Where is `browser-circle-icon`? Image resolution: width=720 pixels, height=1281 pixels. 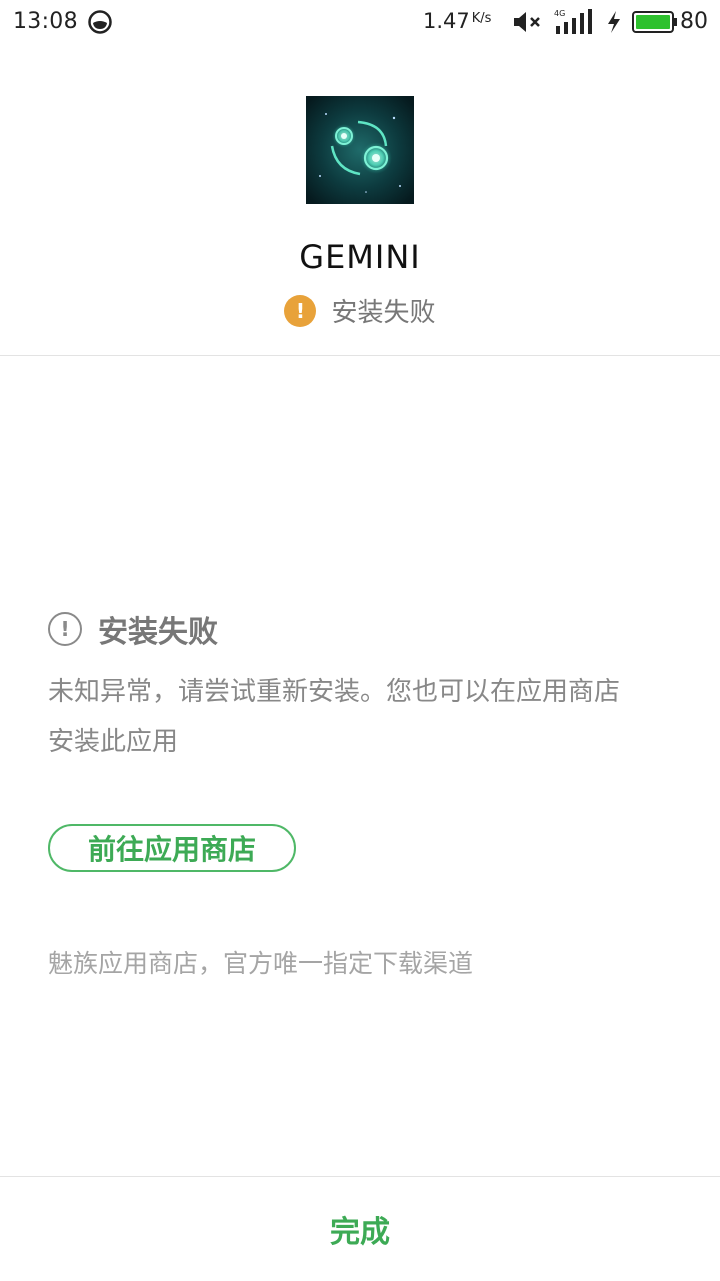 browser-circle-icon is located at coordinates (100, 22).